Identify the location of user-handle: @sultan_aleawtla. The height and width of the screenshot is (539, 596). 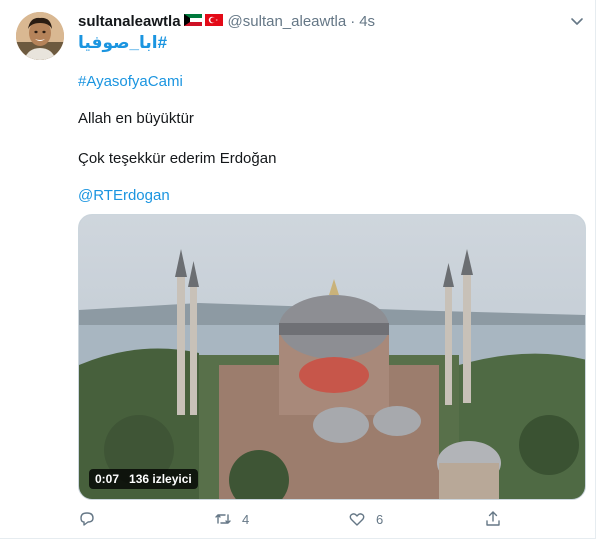
(287, 21).